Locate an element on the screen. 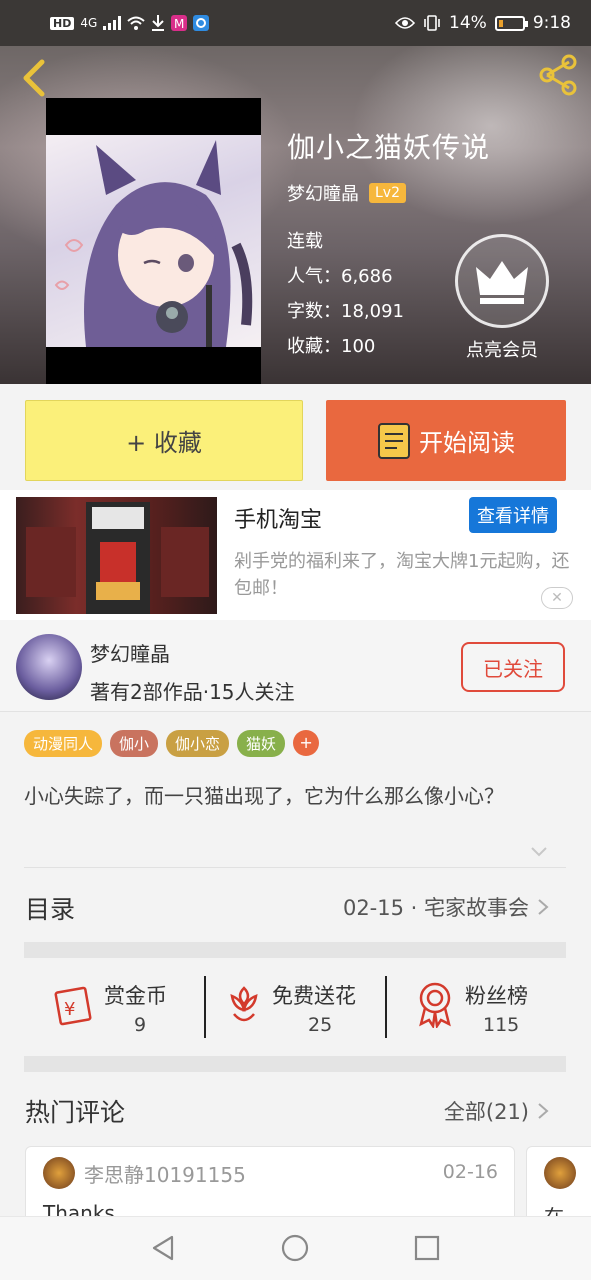  book-icon is located at coordinates (394, 440).